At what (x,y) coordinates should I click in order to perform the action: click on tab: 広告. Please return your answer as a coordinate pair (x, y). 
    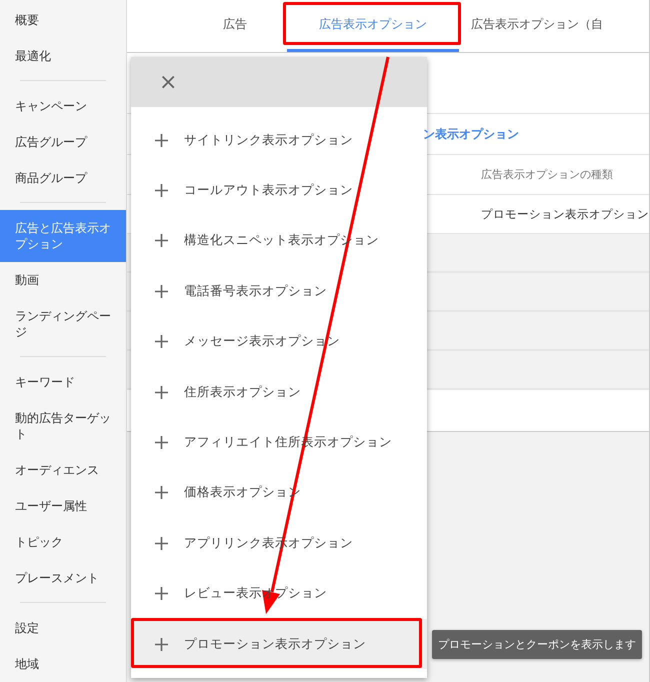
    Looking at the image, I should click on (235, 26).